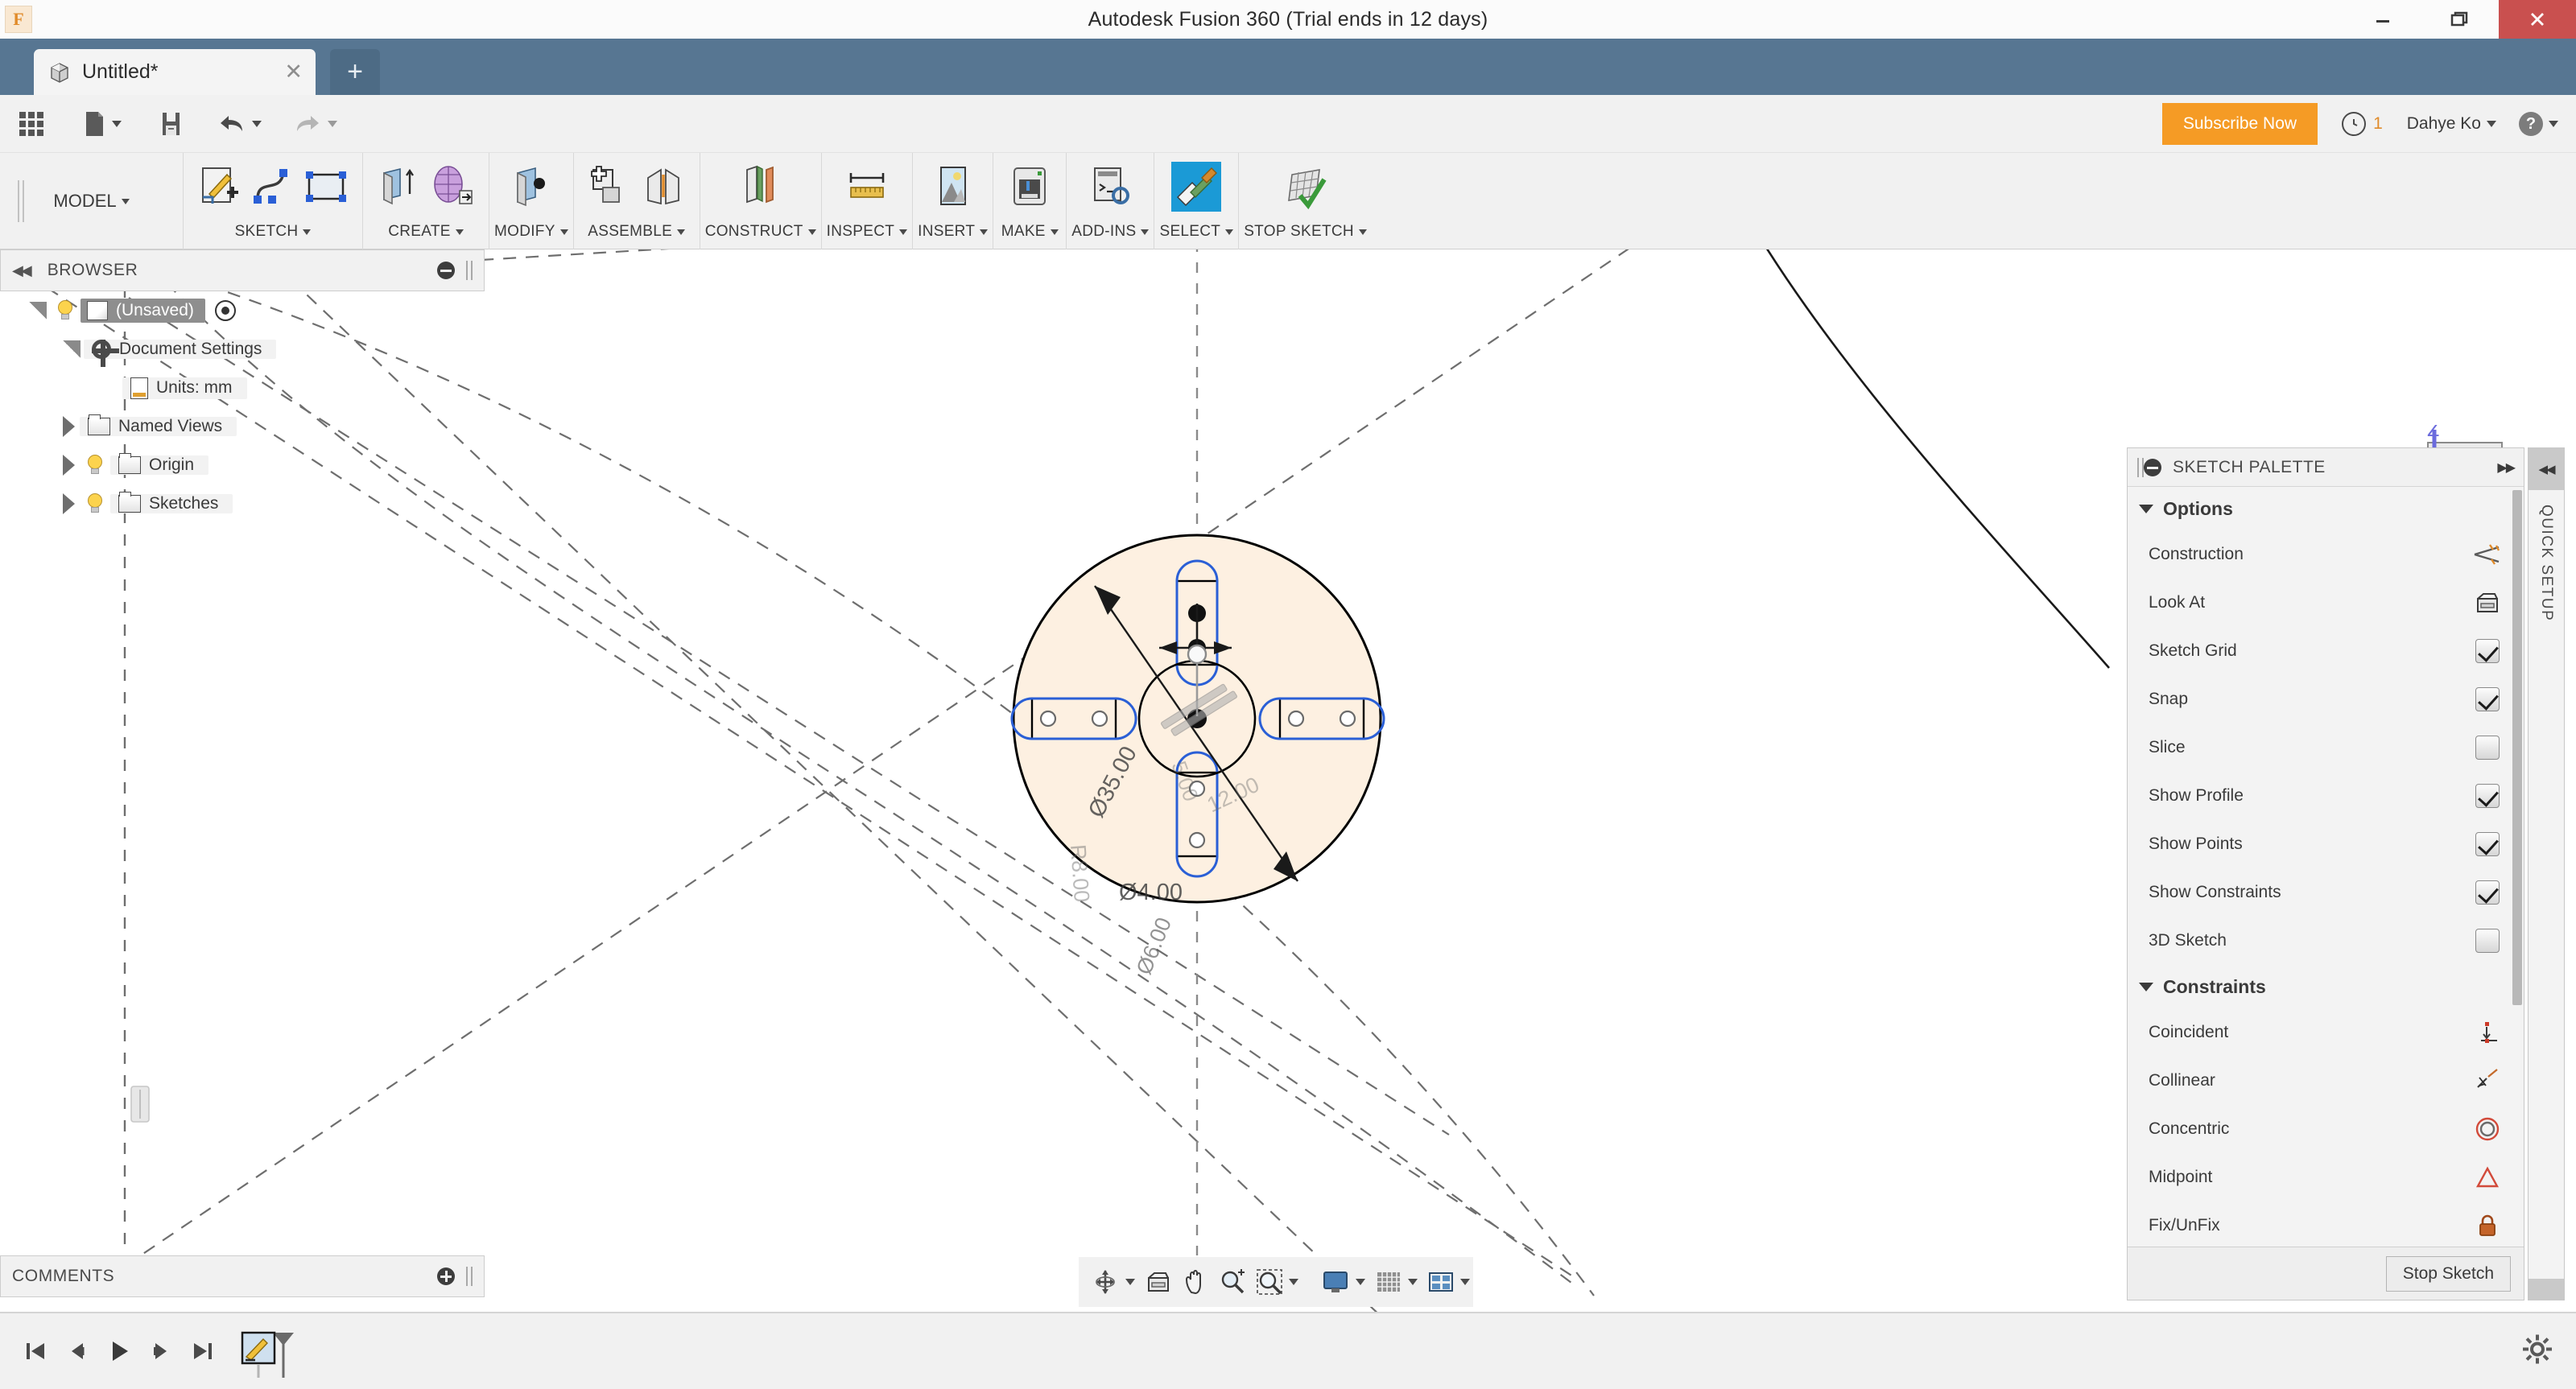 The height and width of the screenshot is (1389, 2576). Describe the element at coordinates (426, 232) in the screenshot. I see `ribbon-group-label-create: CREATE` at that location.